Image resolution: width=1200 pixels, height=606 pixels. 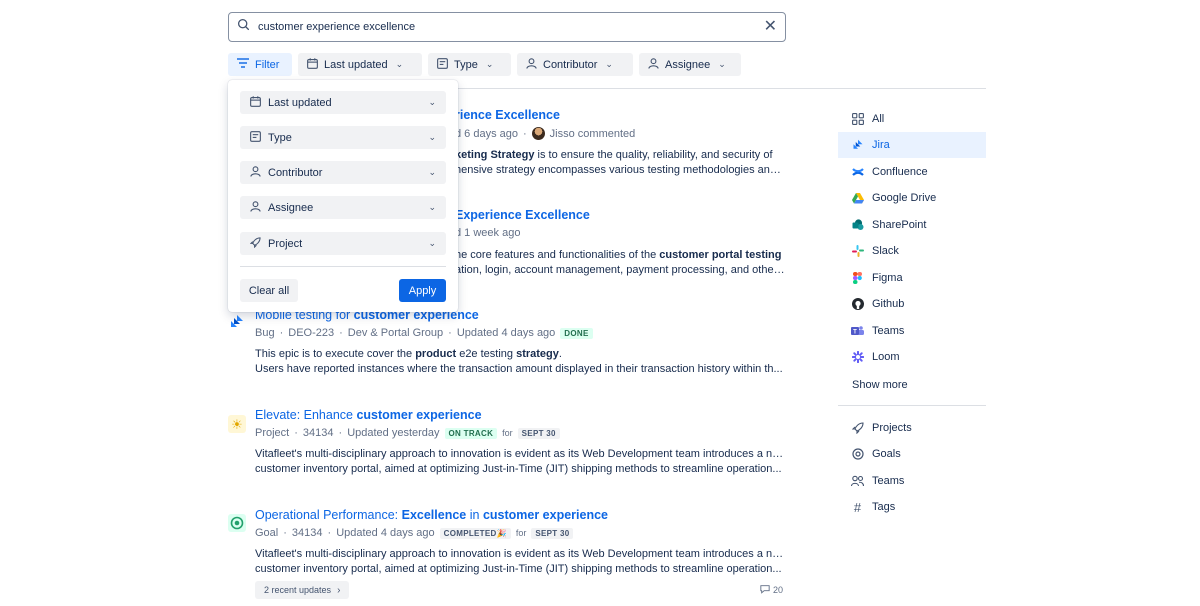 I want to click on result-title: Experience Excellence, so click(x=522, y=215).